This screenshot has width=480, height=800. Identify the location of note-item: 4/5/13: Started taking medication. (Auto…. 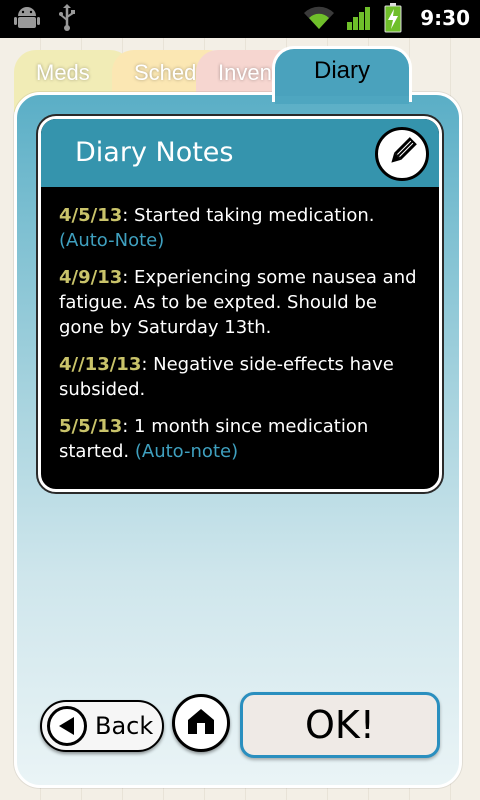
(240, 228).